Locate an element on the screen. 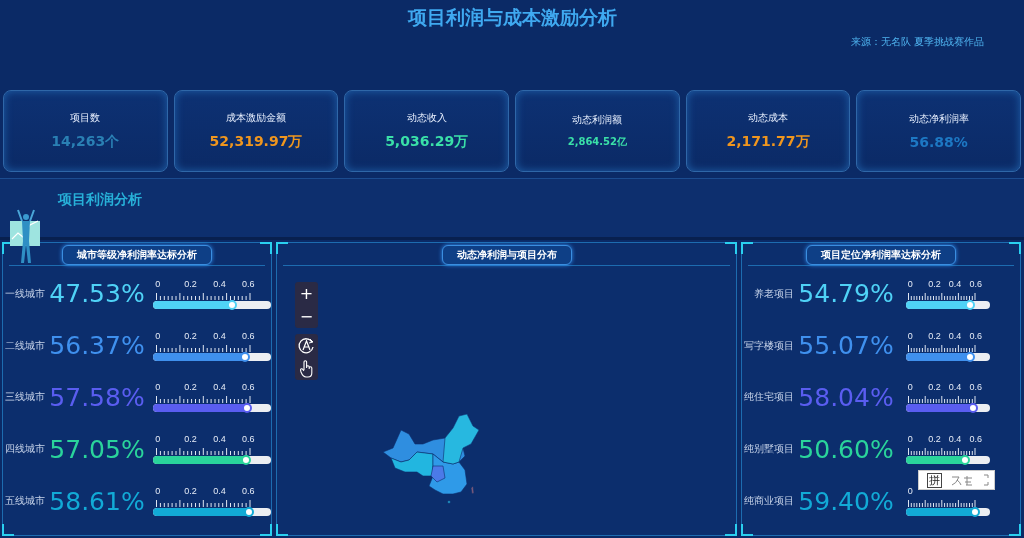 This screenshot has width=1024, height=538. rate-value: 47.53% is located at coordinates (97, 294).